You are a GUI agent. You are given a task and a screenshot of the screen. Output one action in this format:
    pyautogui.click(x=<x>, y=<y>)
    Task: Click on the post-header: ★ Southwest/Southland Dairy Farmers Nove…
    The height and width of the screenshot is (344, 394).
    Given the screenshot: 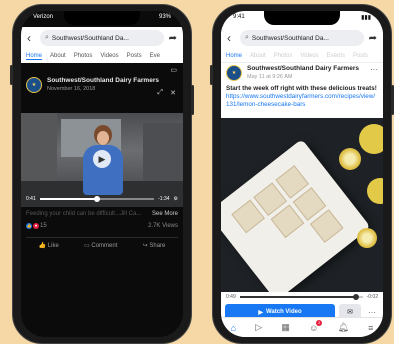 What is the action you would take?
    pyautogui.click(x=102, y=85)
    